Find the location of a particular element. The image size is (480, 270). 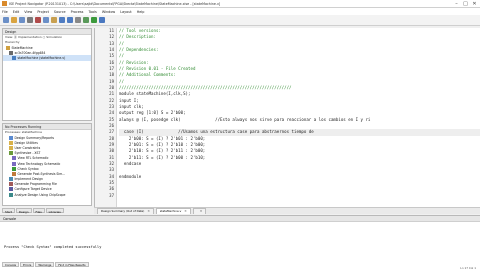

check-icon is located at coordinates (14, 168).